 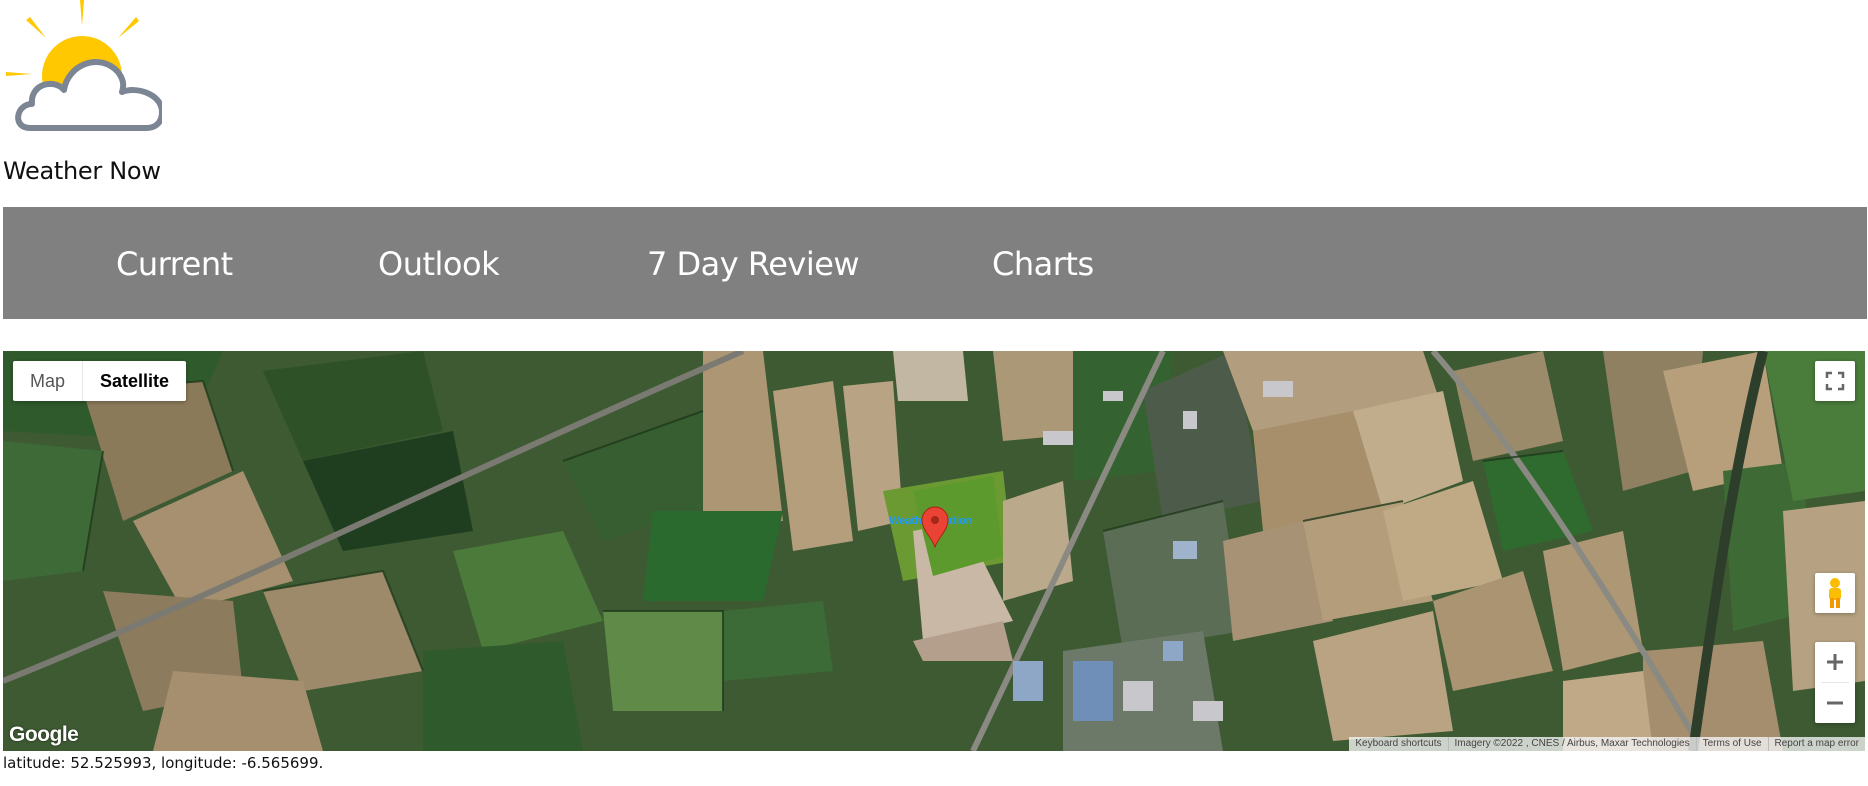 I want to click on map-type-control: Map Satellite, so click(x=100, y=381).